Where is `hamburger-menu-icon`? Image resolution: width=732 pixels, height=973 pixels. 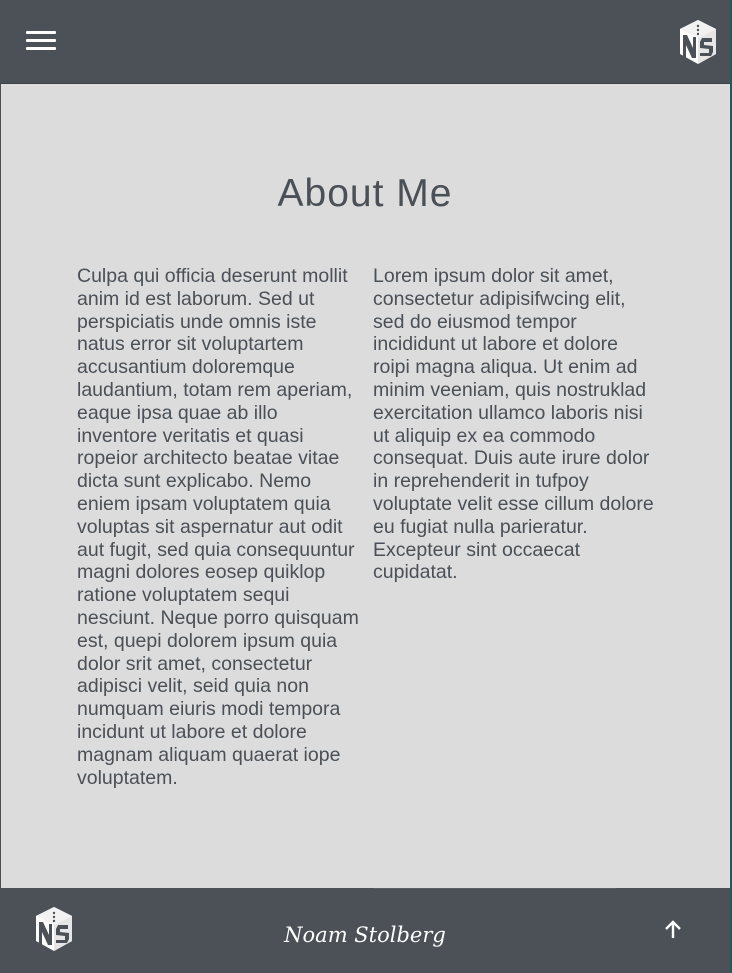
hamburger-menu-icon is located at coordinates (41, 42).